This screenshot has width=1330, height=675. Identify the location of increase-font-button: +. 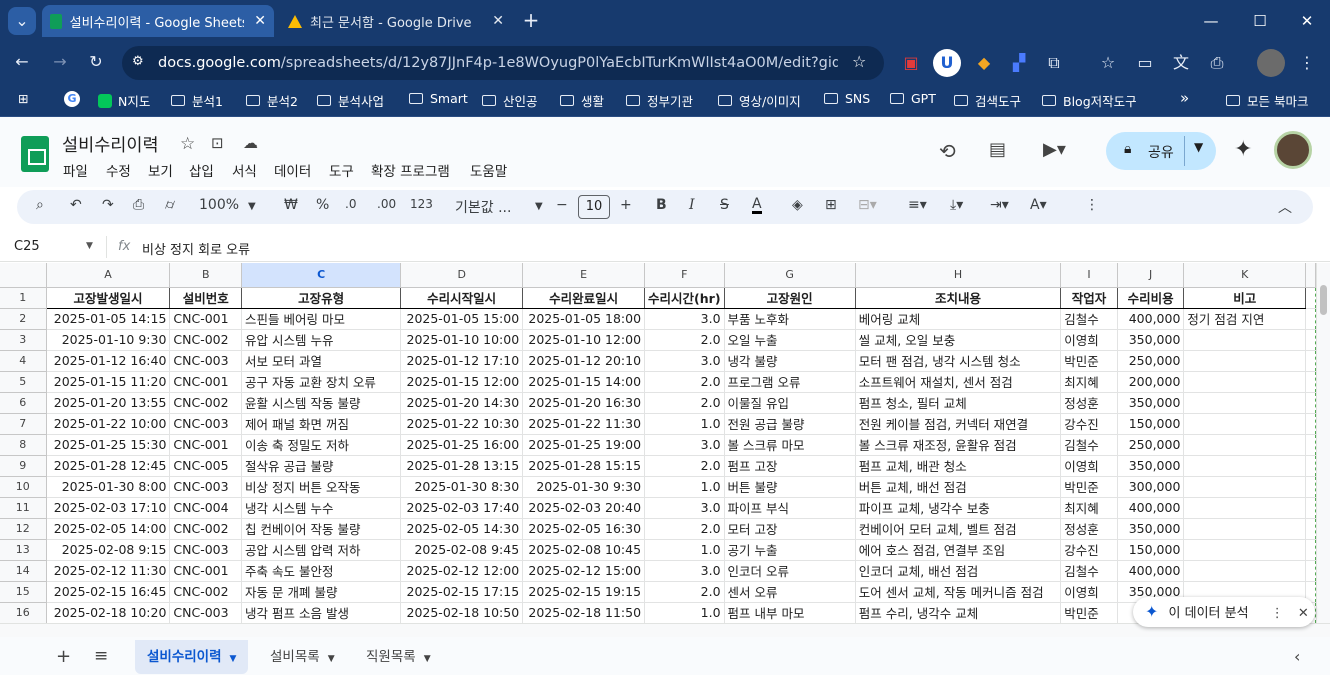
(626, 205).